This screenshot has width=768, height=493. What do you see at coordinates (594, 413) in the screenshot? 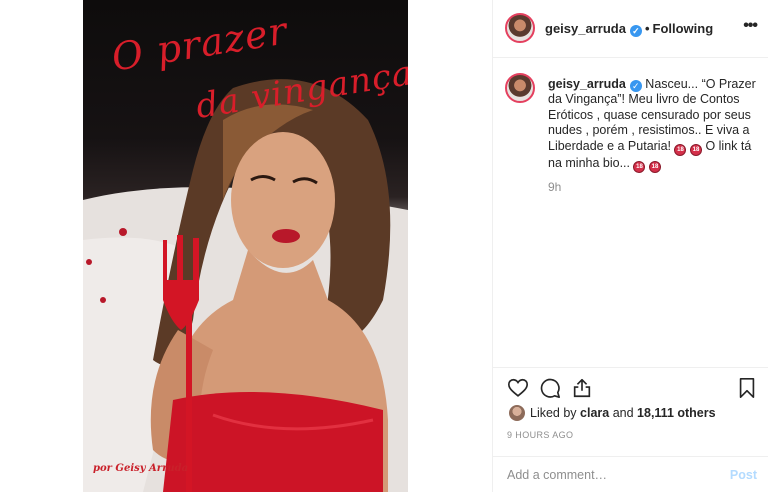
I see `liker-username: clara` at bounding box center [594, 413].